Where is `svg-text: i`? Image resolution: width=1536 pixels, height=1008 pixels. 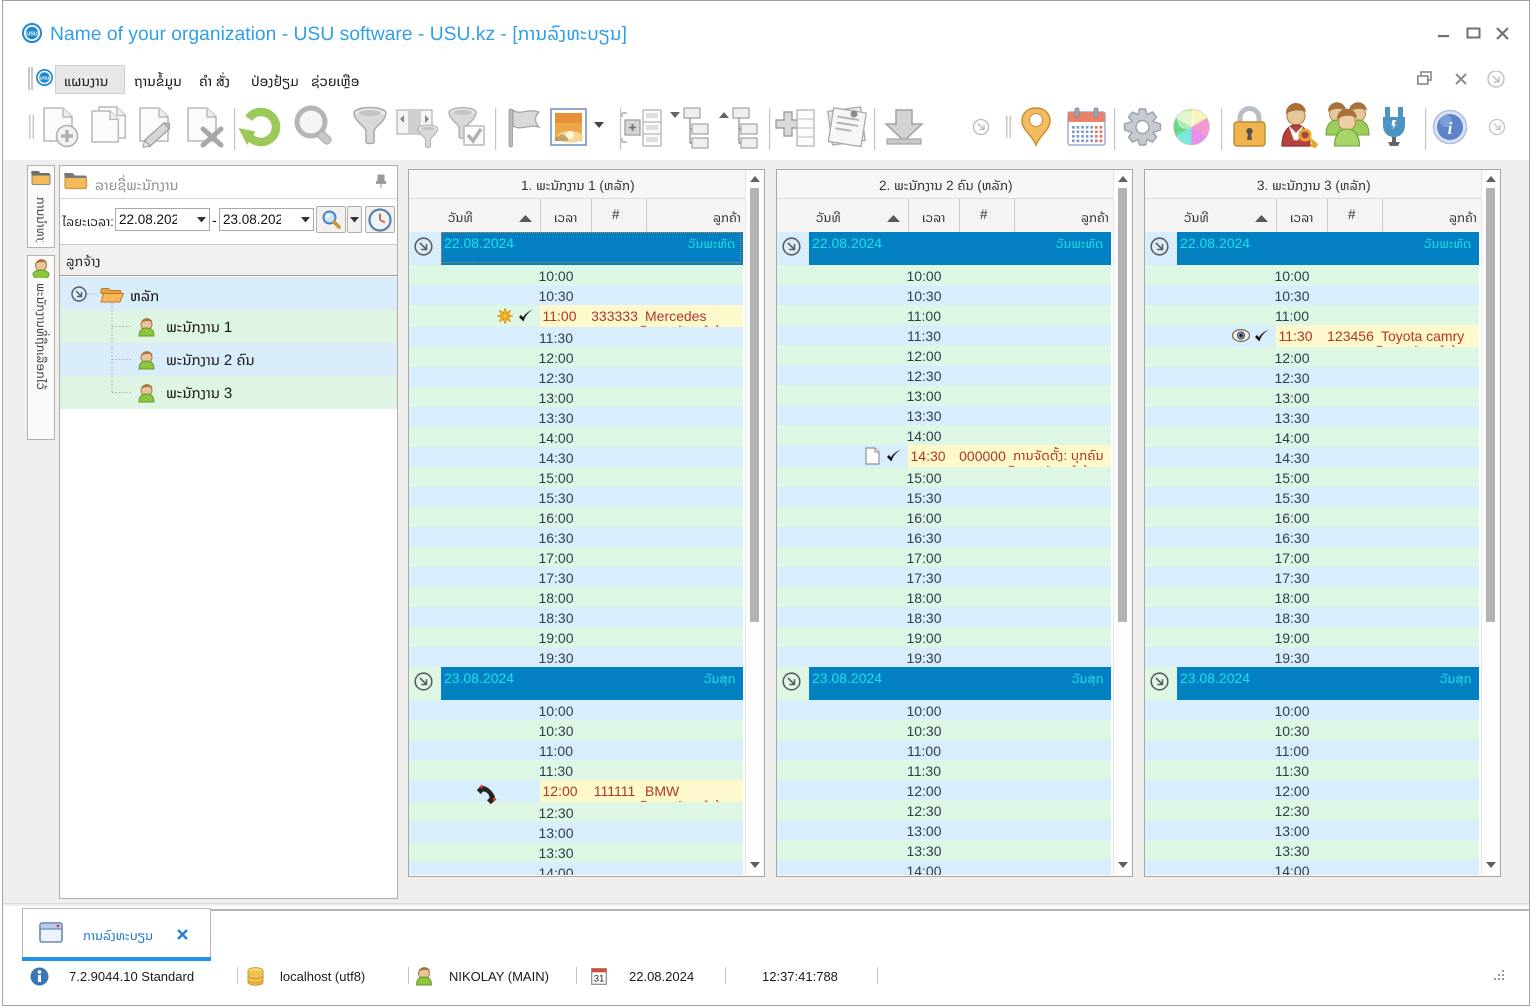
svg-text: i is located at coordinates (1450, 128).